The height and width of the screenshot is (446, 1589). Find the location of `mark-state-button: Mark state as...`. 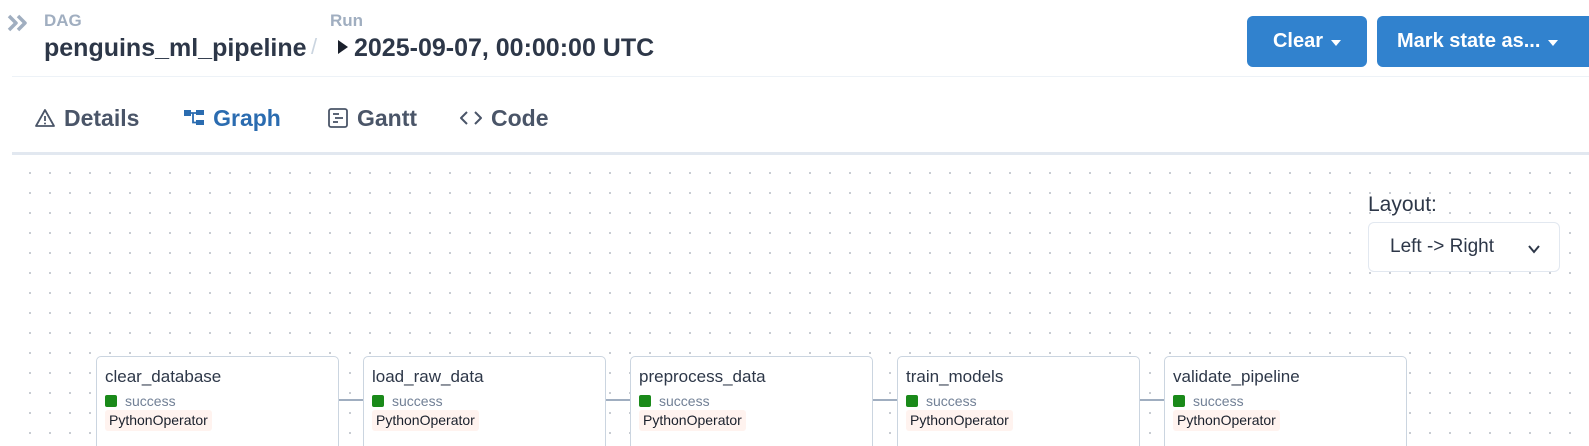

mark-state-button: Mark state as... is located at coordinates (1483, 41).